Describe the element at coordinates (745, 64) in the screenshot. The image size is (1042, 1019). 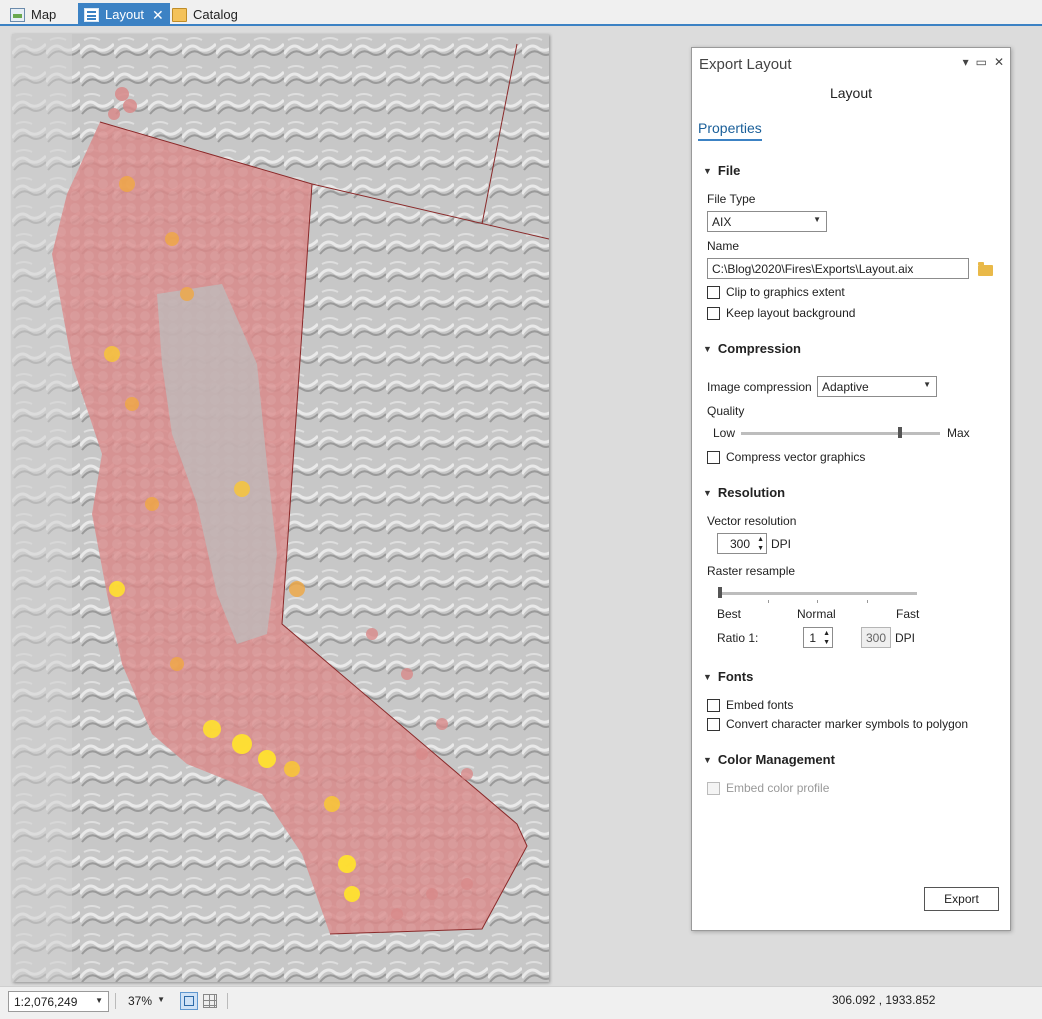
I see `pane-title: Export Layout` at that location.